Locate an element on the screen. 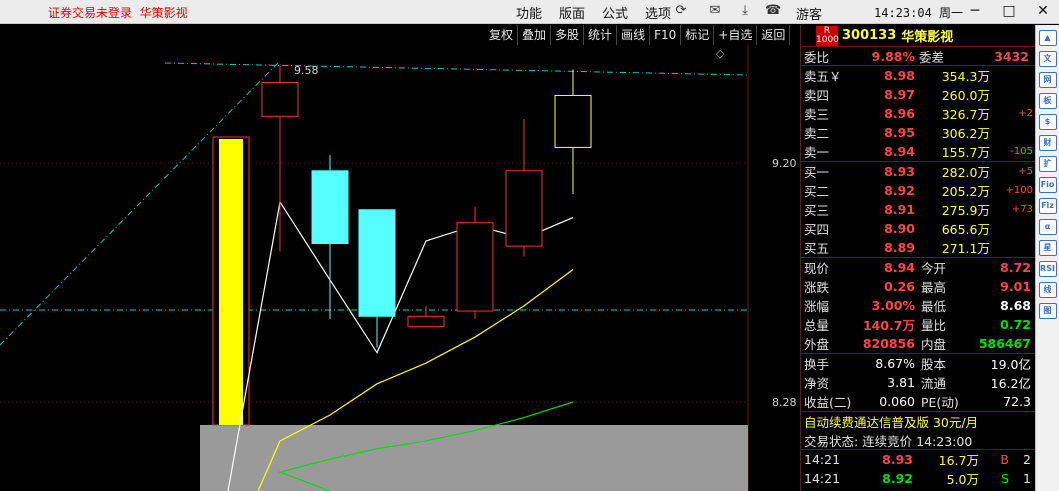 Image resolution: width=1059 pixels, height=491 pixels. user-label: 游客 is located at coordinates (809, 13).